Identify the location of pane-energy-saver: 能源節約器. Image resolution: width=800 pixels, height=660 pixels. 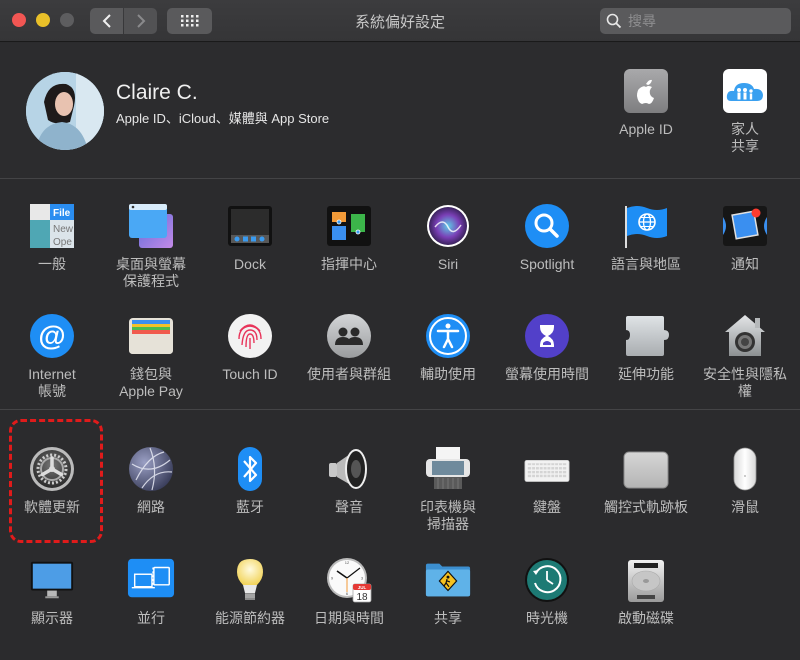
(250, 591).